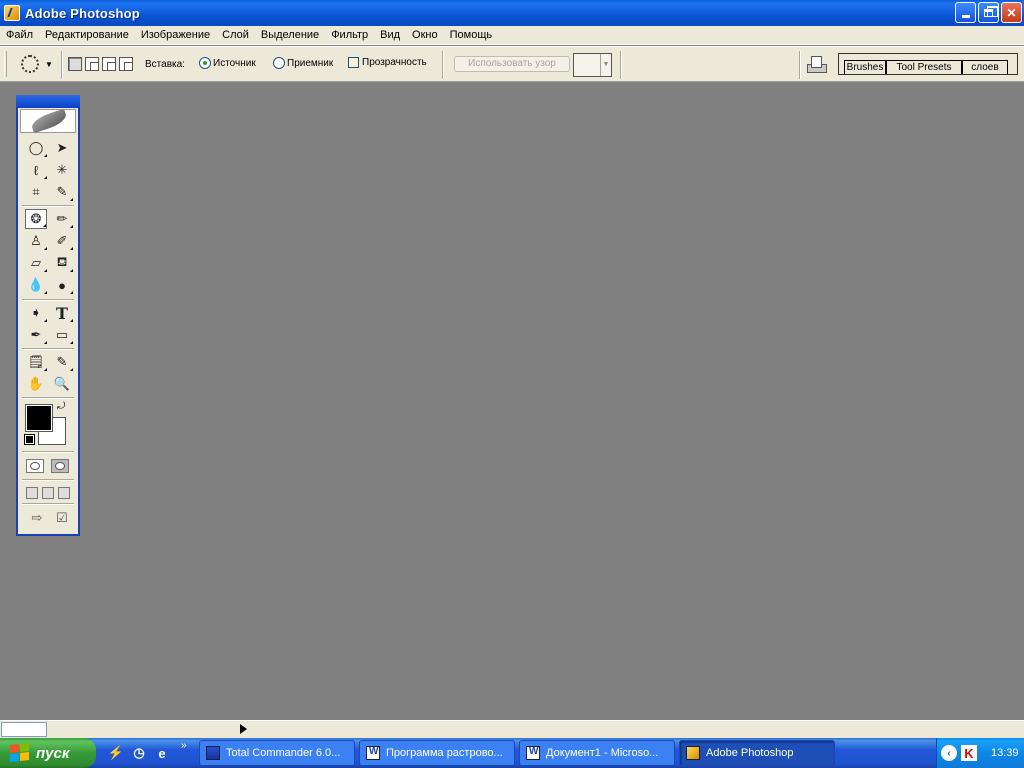 Image resolution: width=1024 pixels, height=768 pixels. What do you see at coordinates (36, 263) in the screenshot?
I see `eraser-tool: ▱` at bounding box center [36, 263].